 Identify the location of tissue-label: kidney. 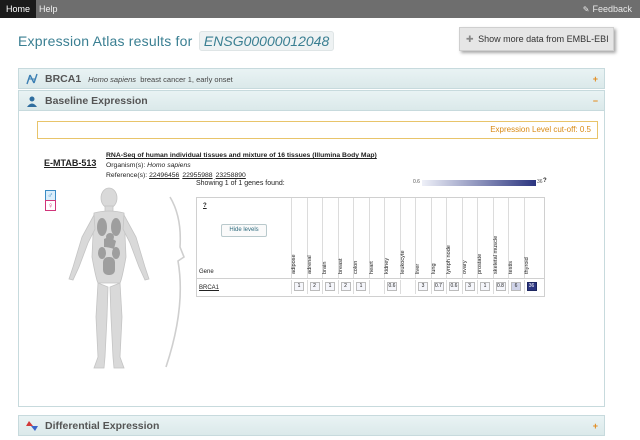
(387, 265).